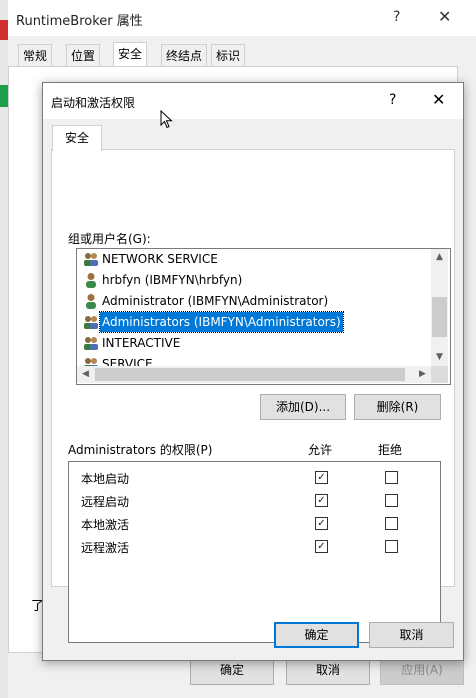  Describe the element at coordinates (4, 30) in the screenshot. I see `red-strip-icon` at that location.